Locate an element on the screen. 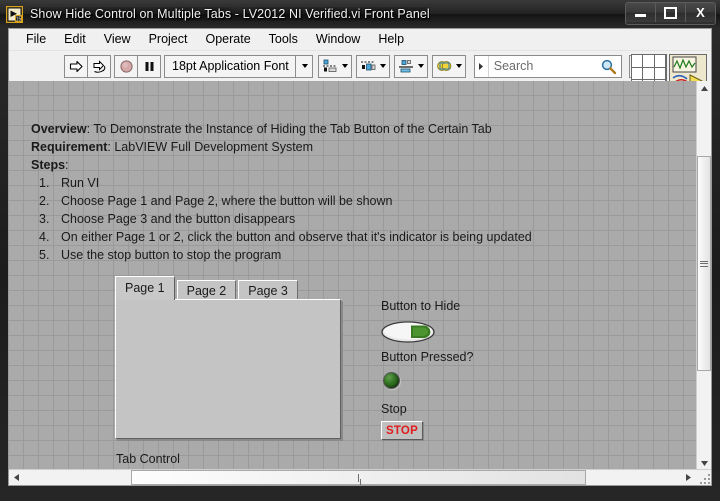 The height and width of the screenshot is (501, 720). maximize-button is located at coordinates (671, 12).